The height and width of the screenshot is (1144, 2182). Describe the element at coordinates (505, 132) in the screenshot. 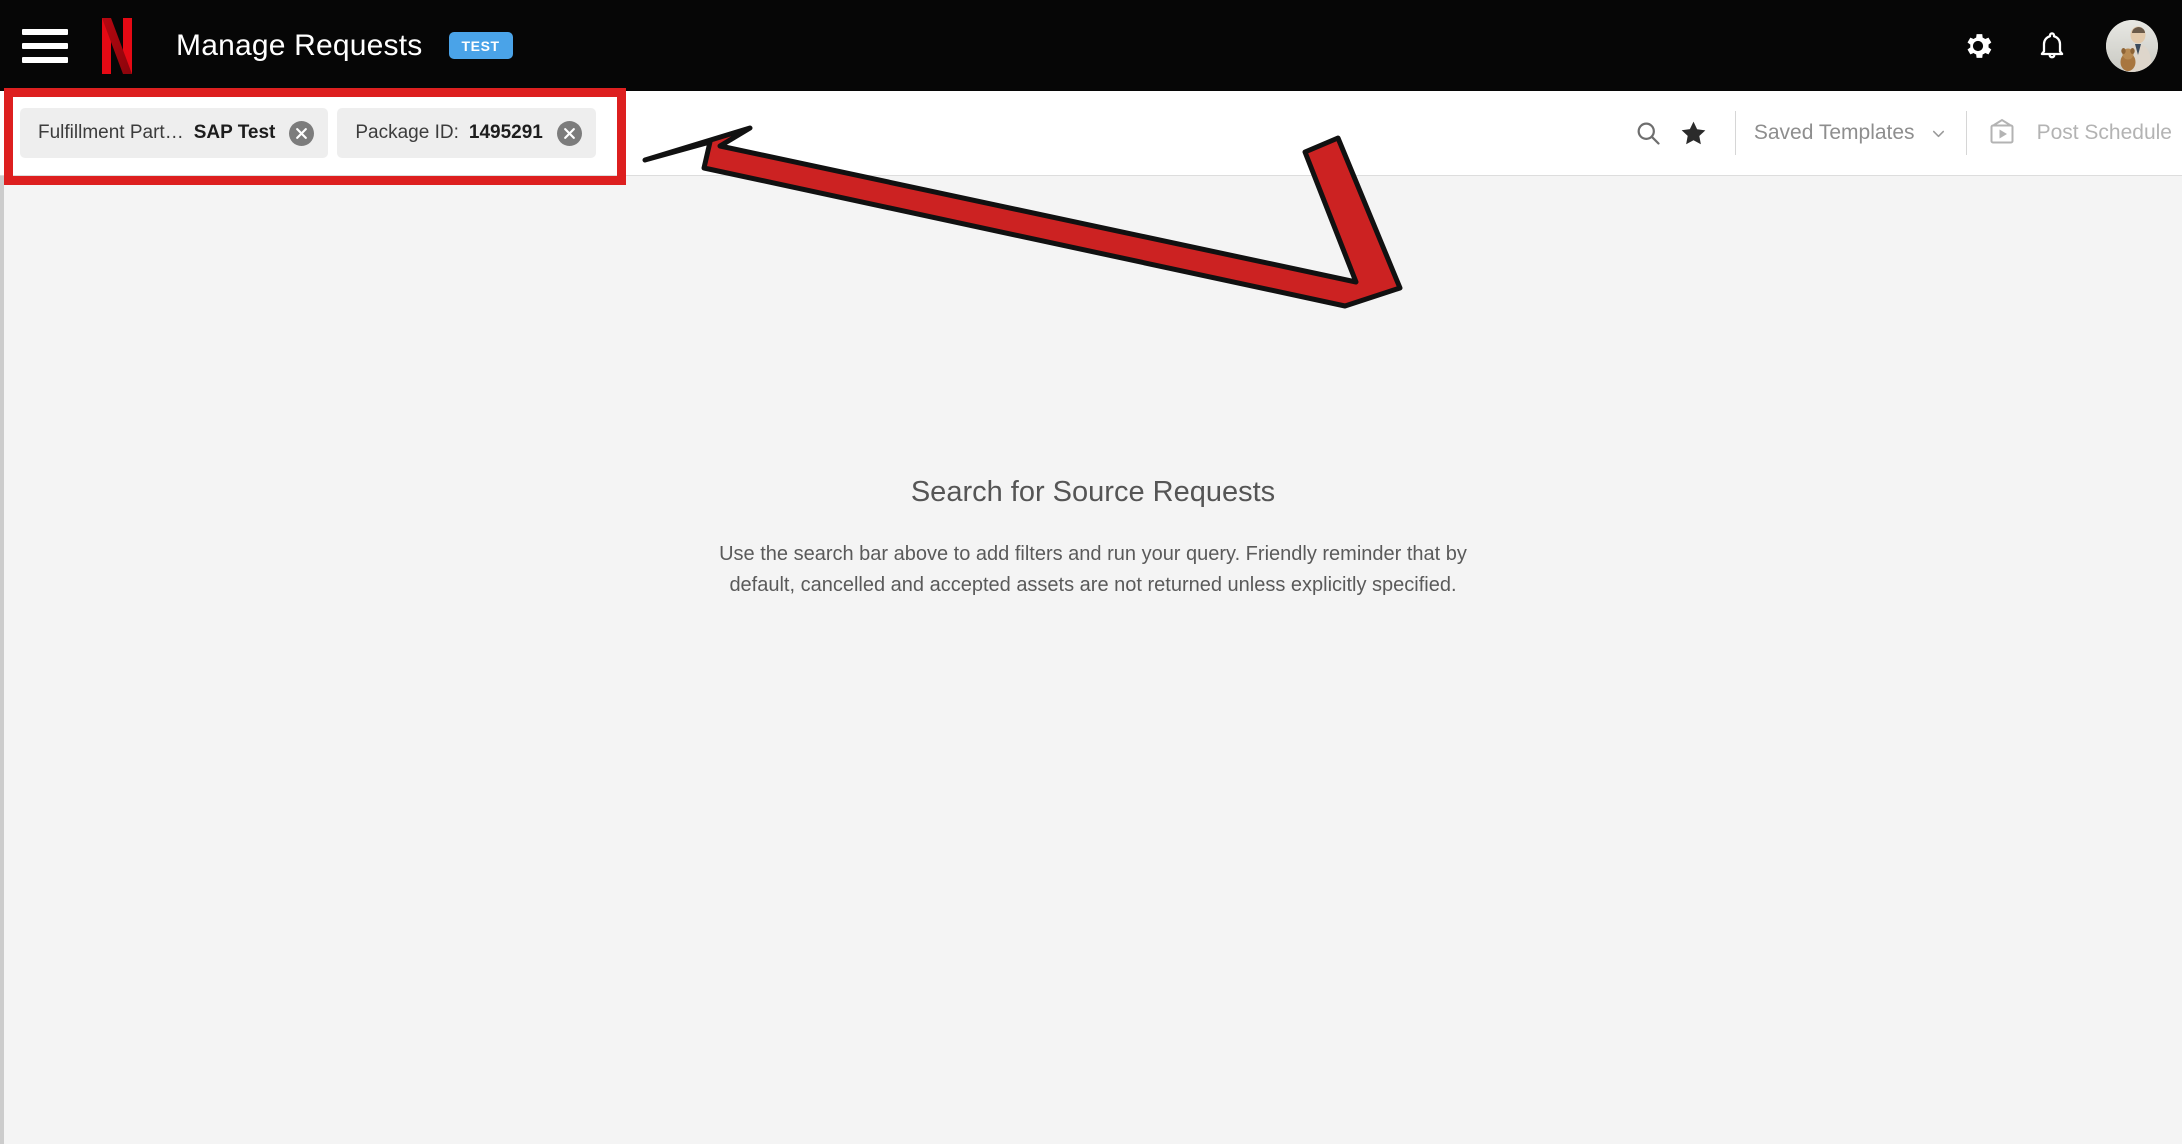

I see `filter-chip-value: 1495291` at that location.